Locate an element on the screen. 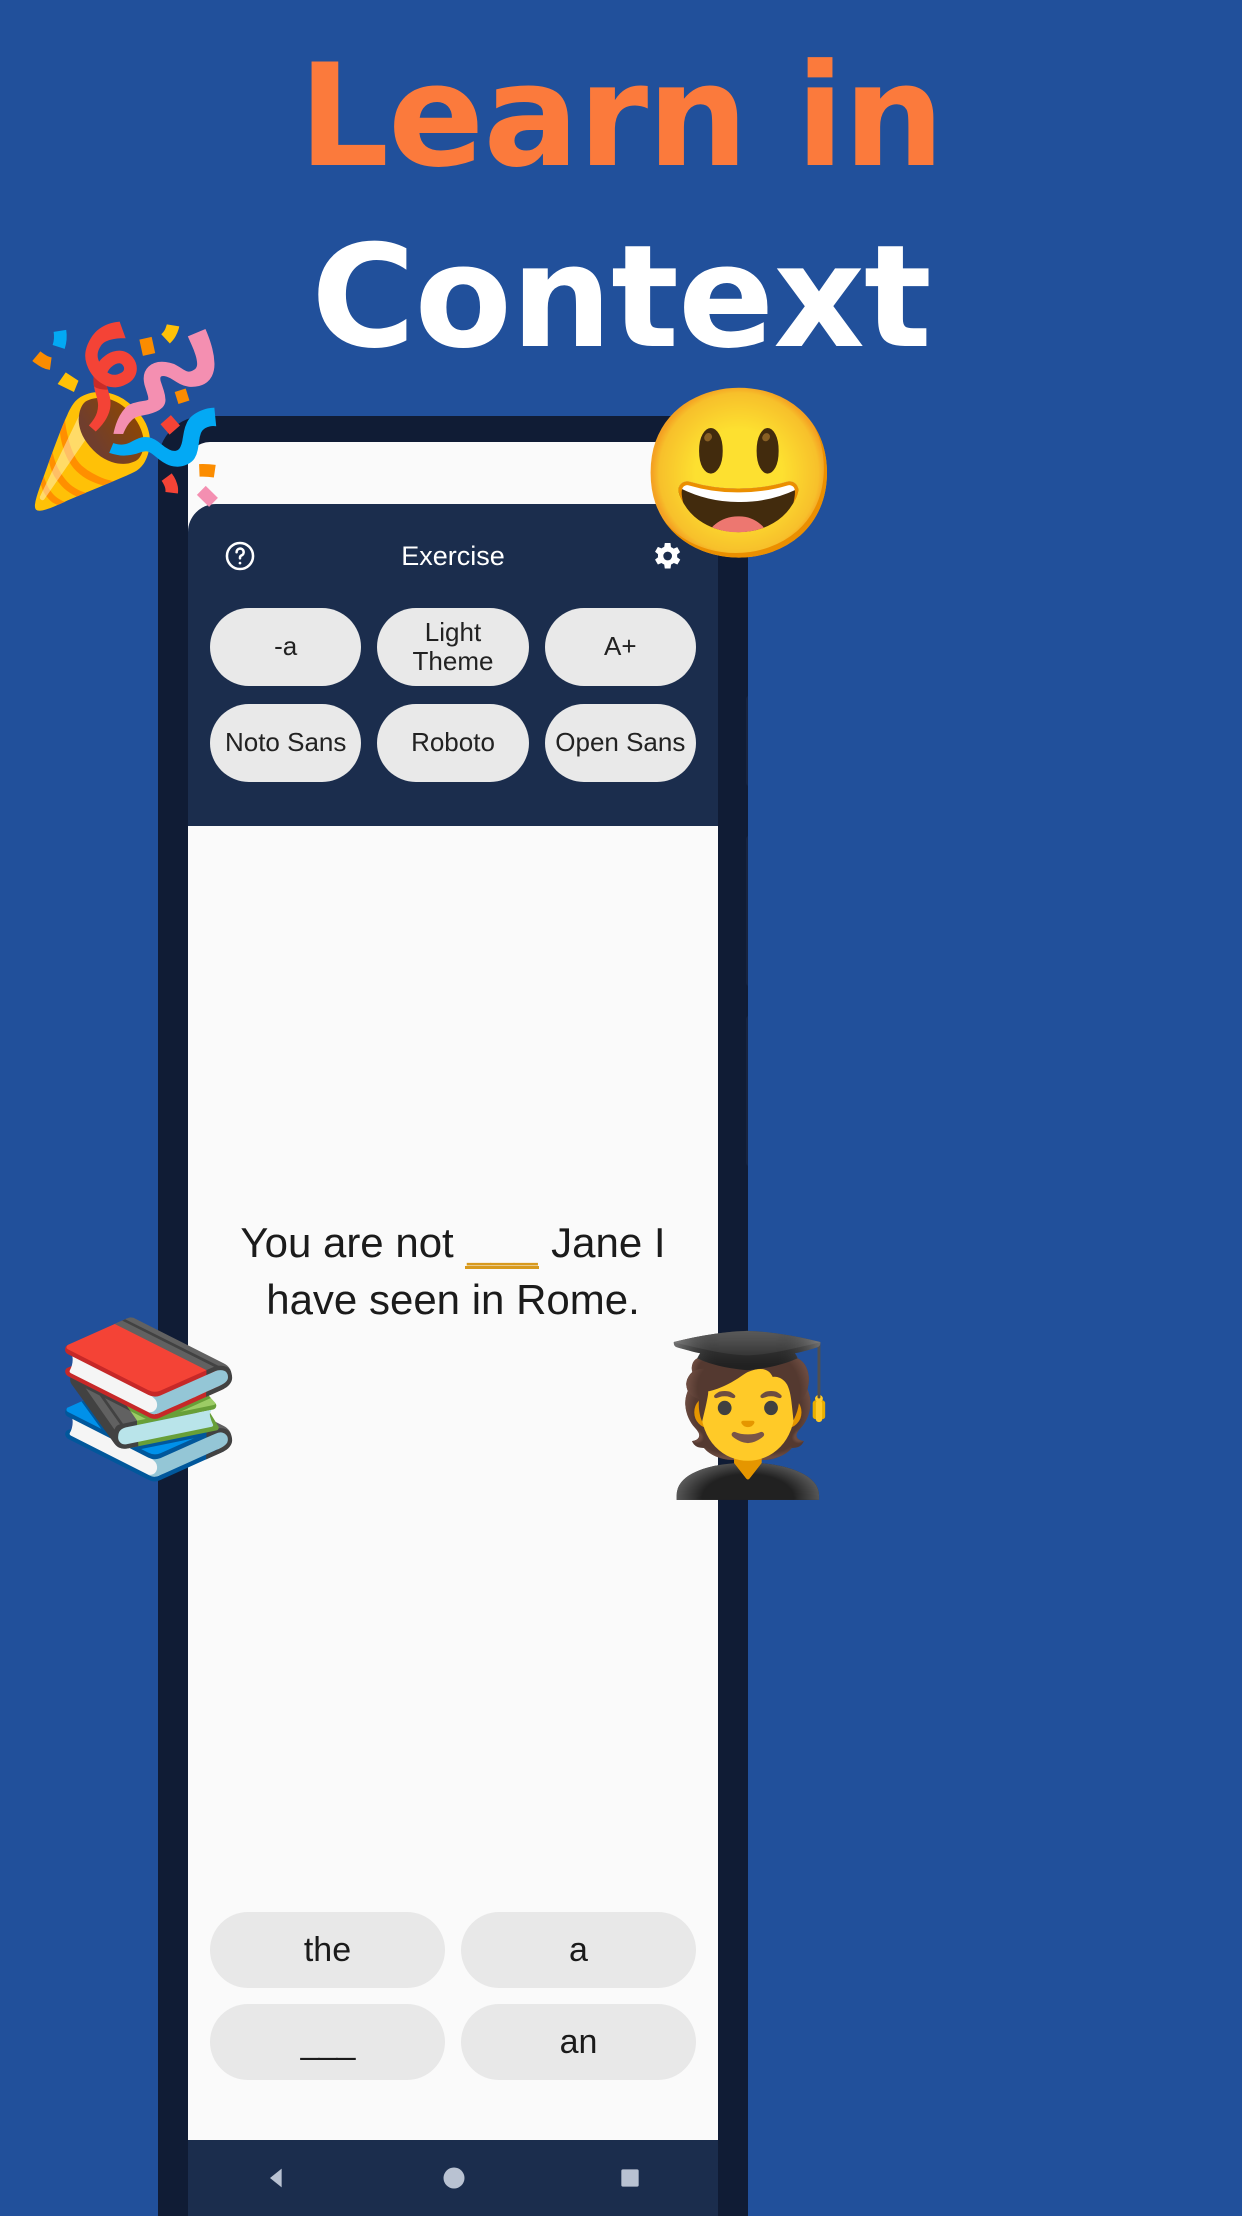 Image resolution: width=1242 pixels, height=2216 pixels. help-circle-icon is located at coordinates (240, 556).